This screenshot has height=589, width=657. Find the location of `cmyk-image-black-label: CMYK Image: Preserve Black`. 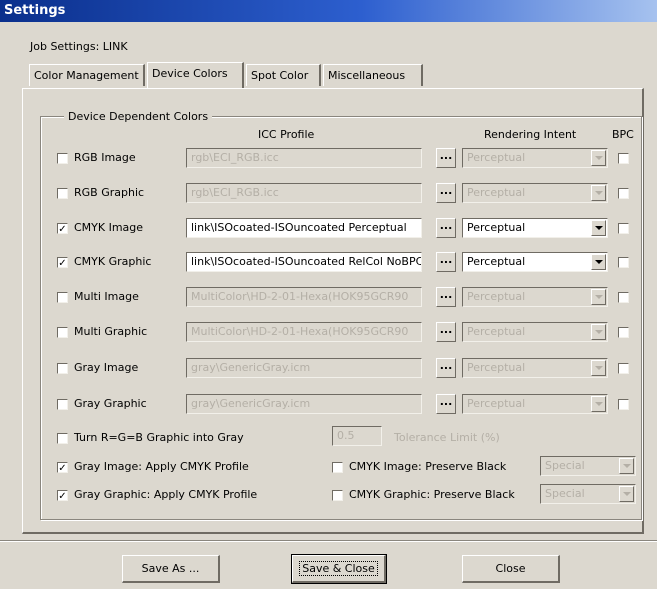

cmyk-image-black-label: CMYK Image: Preserve Black is located at coordinates (428, 466).